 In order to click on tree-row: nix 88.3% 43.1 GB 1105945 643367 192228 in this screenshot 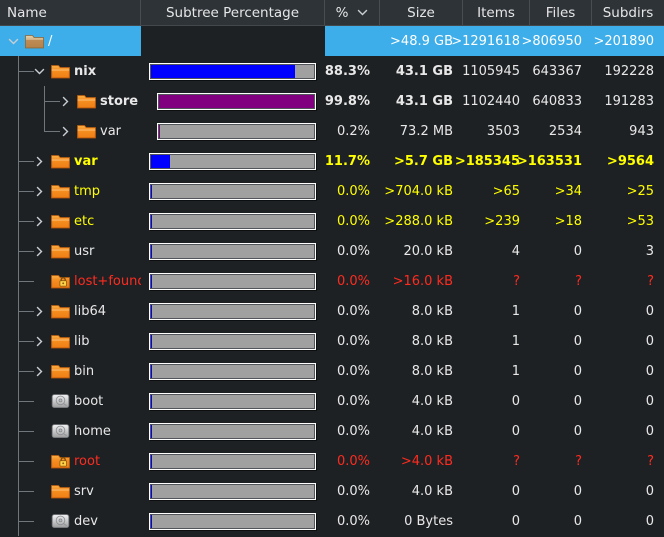, I will do `click(332, 71)`.